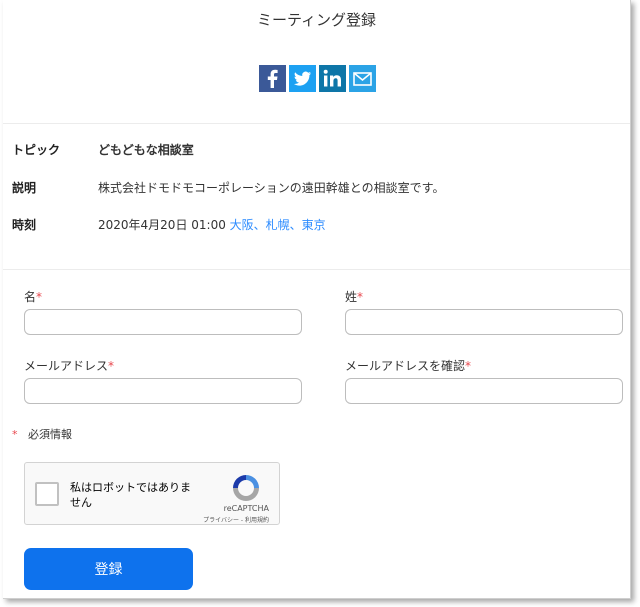 The image size is (640, 607). I want to click on recaptcha-widget: 私はロボットではありません reCAPTCHA プライバシー - 利用規約, so click(152, 493).